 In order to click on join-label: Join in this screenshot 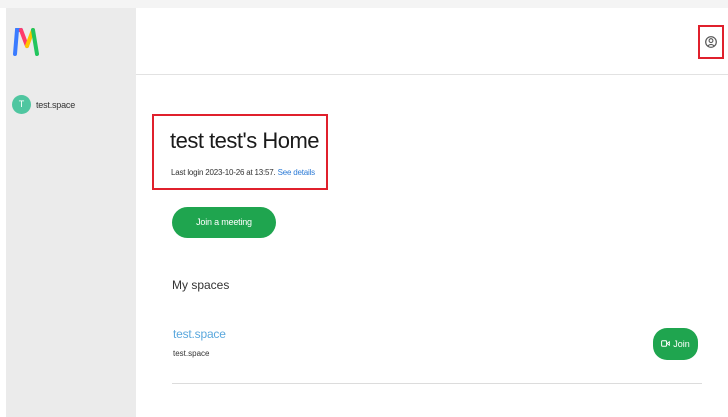, I will do `click(681, 344)`.